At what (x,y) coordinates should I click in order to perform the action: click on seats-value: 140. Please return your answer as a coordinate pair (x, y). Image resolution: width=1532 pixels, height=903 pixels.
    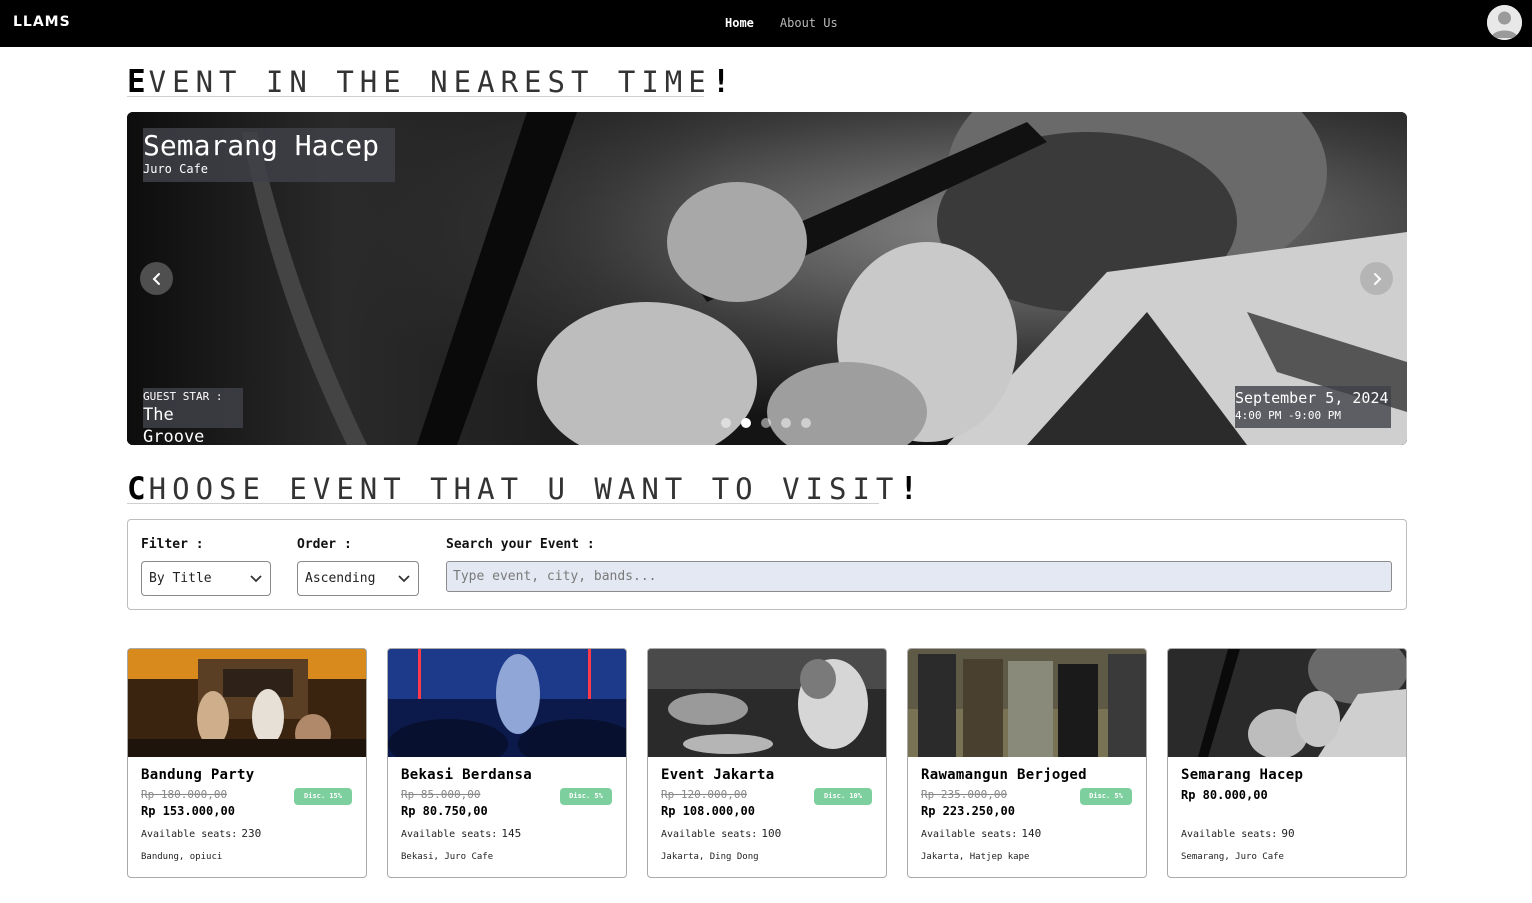
    Looking at the image, I should click on (1031, 833).